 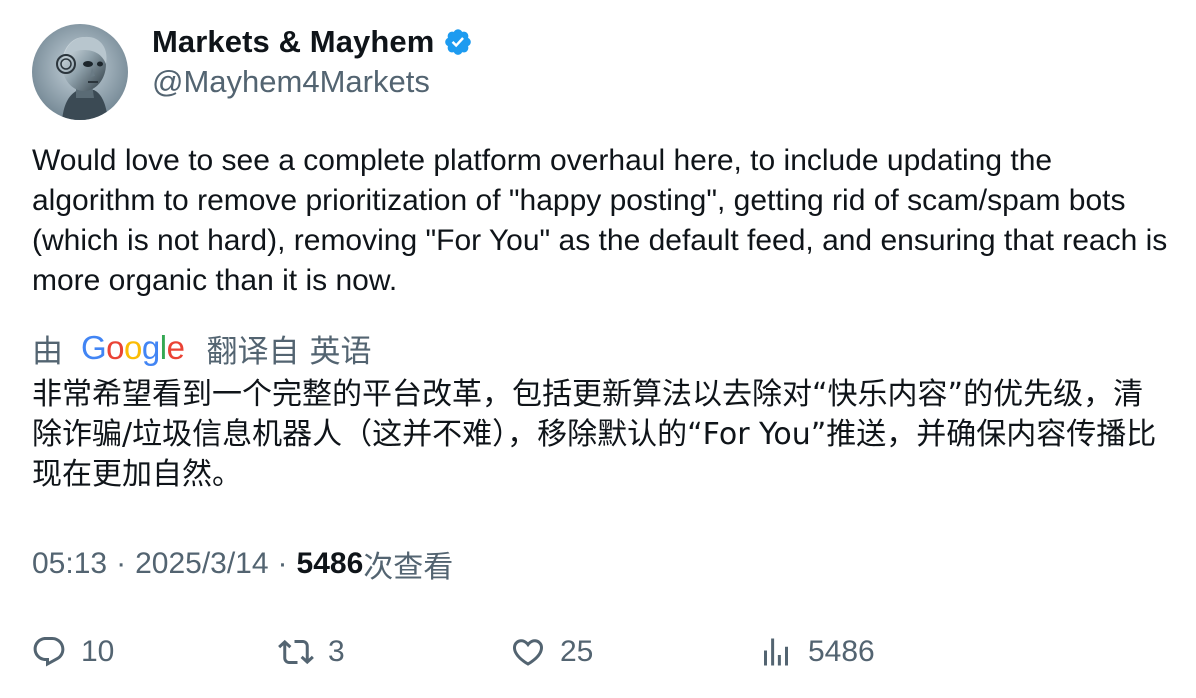 What do you see at coordinates (49, 652) in the screenshot?
I see `reply-icon` at bounding box center [49, 652].